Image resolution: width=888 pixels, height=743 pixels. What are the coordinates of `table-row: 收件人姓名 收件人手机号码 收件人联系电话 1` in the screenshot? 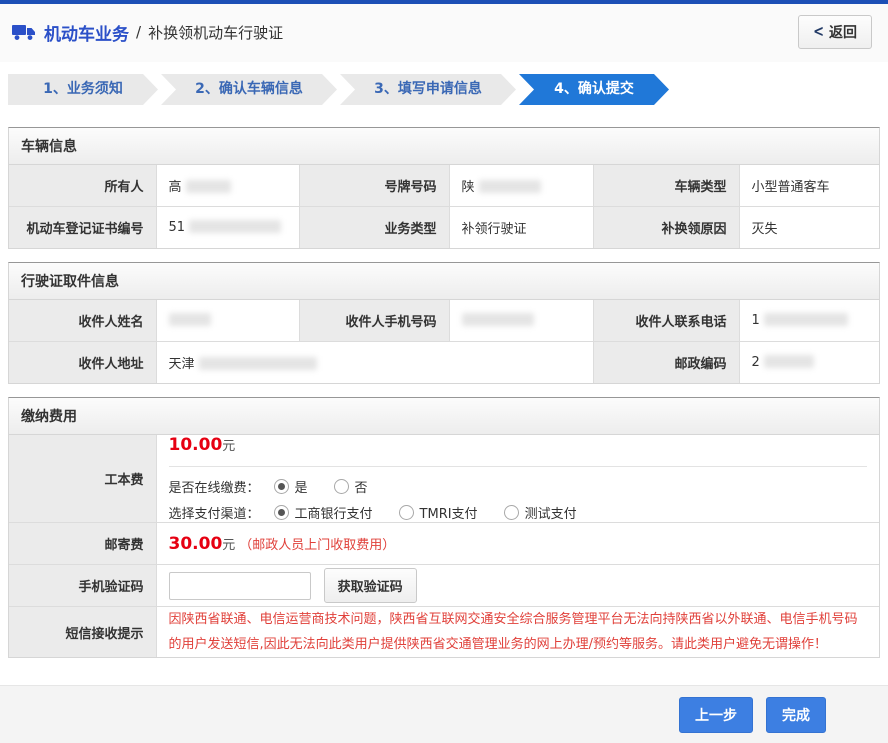 It's located at (444, 321).